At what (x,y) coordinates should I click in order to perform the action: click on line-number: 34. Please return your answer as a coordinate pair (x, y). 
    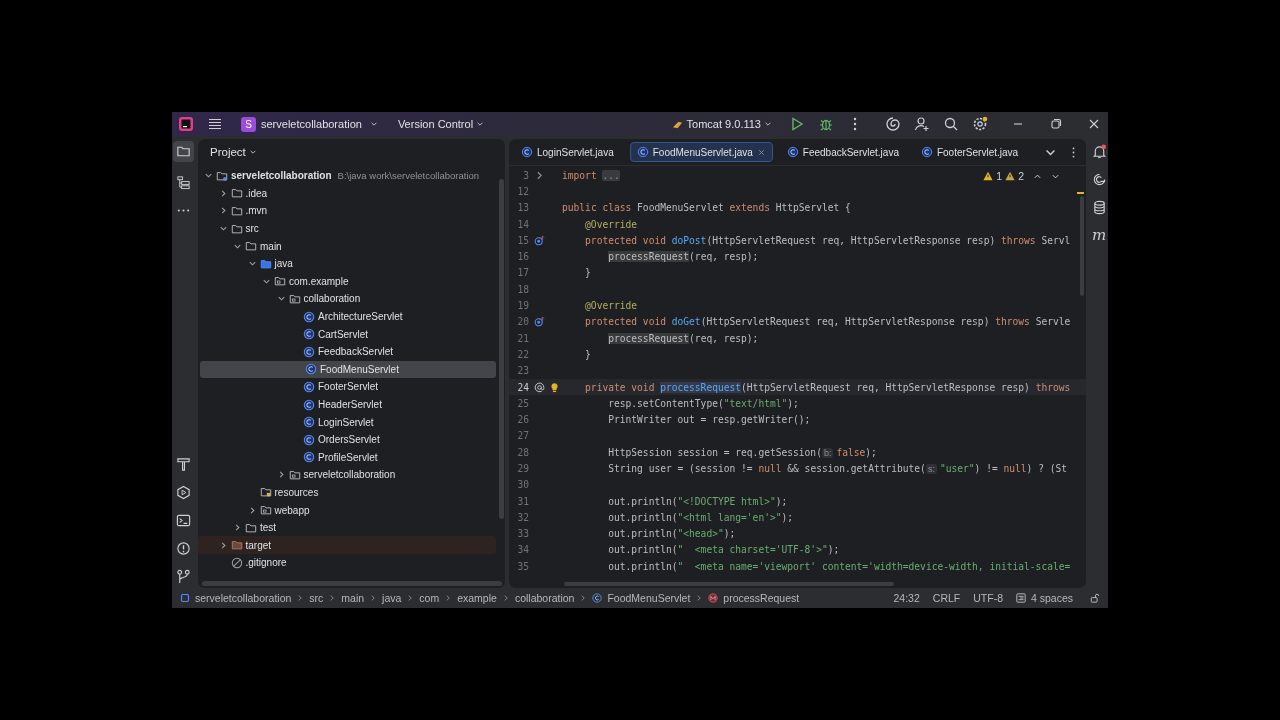
    Looking at the image, I should click on (522, 550).